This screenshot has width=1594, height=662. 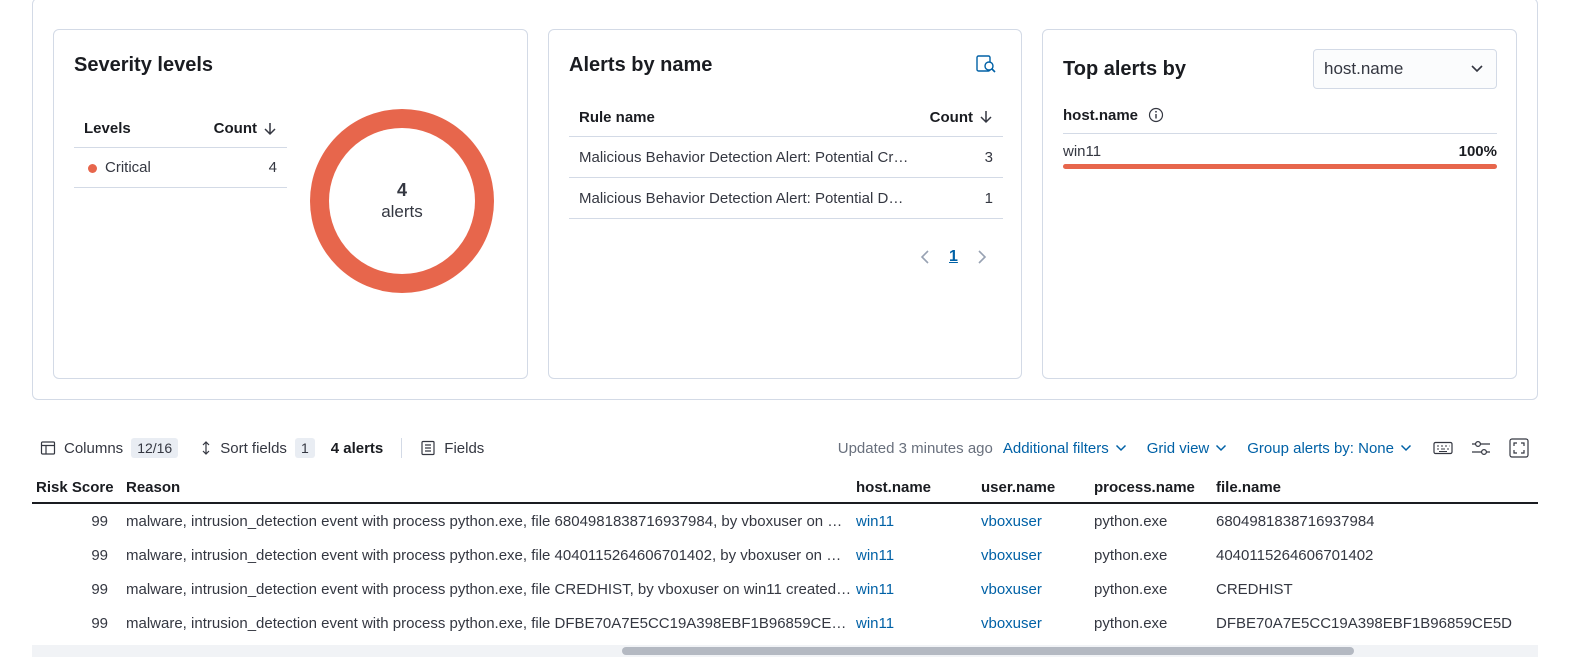 I want to click on inspect-icon, so click(x=986, y=64).